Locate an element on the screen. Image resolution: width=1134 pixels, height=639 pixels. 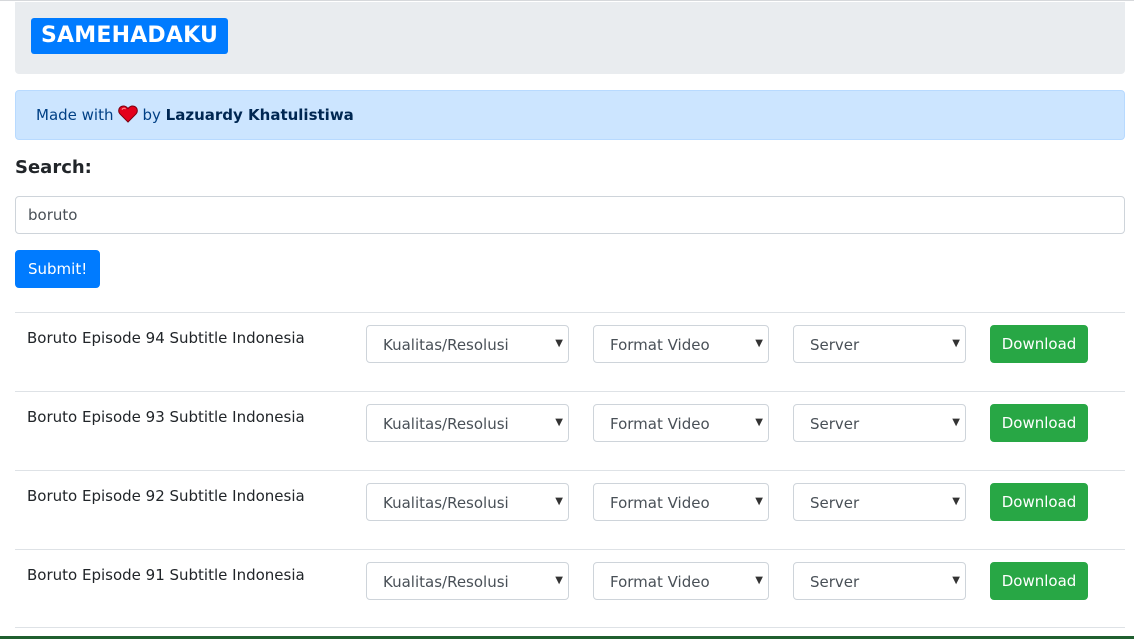
episode-title: Boruto Episode 92 Subtitle Indonesia is located at coordinates (166, 496).